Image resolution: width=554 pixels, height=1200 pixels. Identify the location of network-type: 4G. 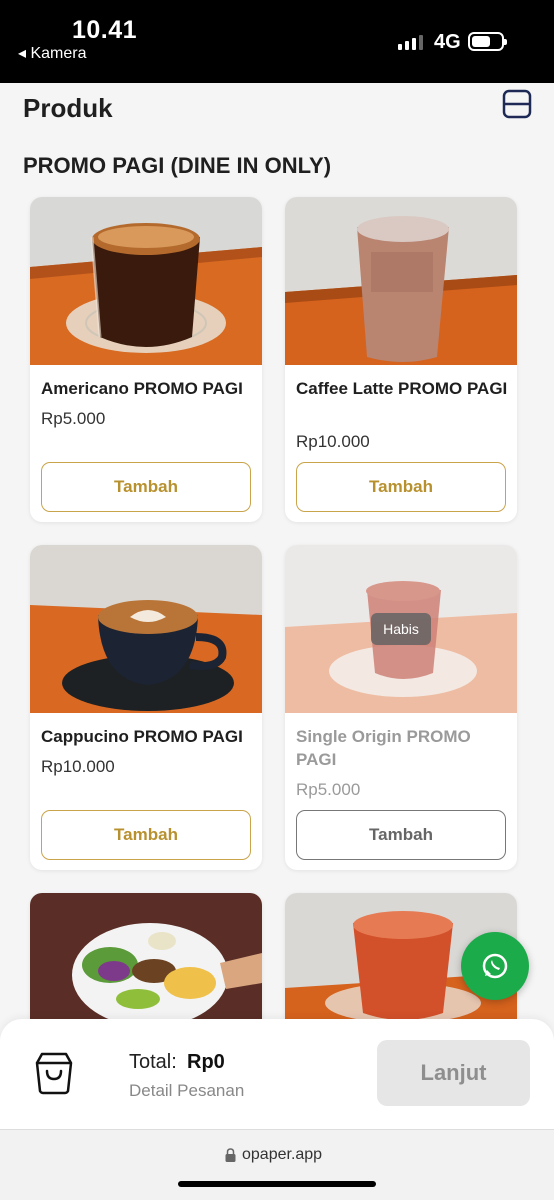
(447, 42).